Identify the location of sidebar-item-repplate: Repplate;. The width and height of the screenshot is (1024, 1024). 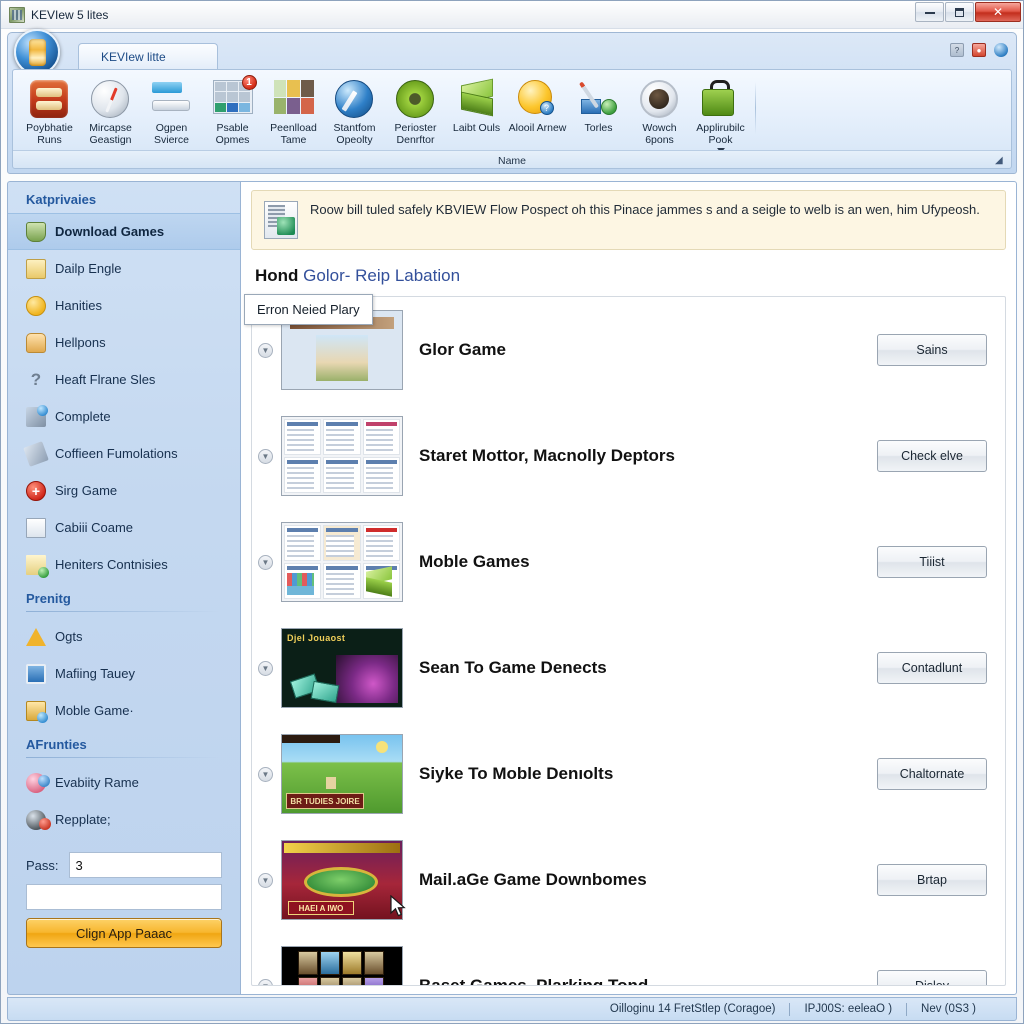
(124, 819).